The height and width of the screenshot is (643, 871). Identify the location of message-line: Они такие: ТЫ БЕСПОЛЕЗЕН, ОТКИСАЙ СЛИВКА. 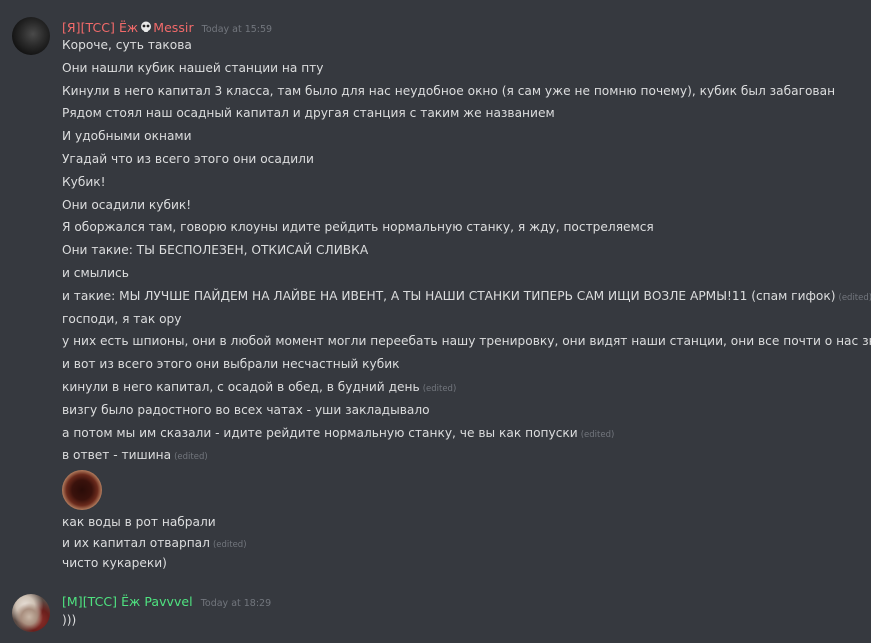
(215, 250).